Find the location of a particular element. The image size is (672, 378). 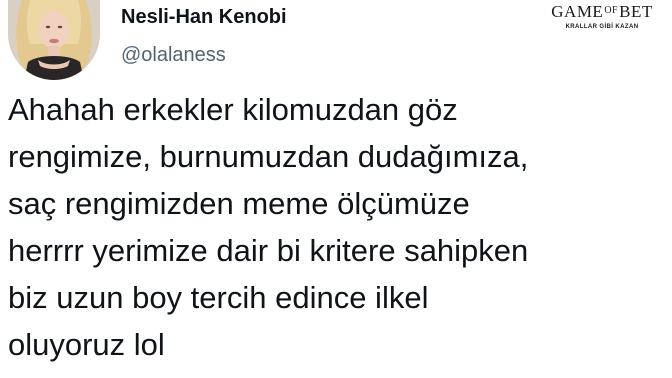

watermark-logo: GAMEOFBET KRALLAR GİBİ KAZAN is located at coordinates (602, 15).